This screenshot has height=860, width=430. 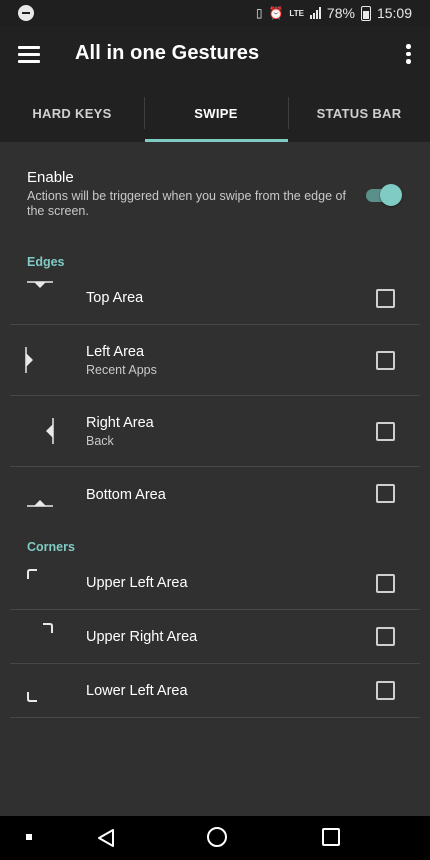 I want to click on item-label: Upper Right Area, so click(x=142, y=637).